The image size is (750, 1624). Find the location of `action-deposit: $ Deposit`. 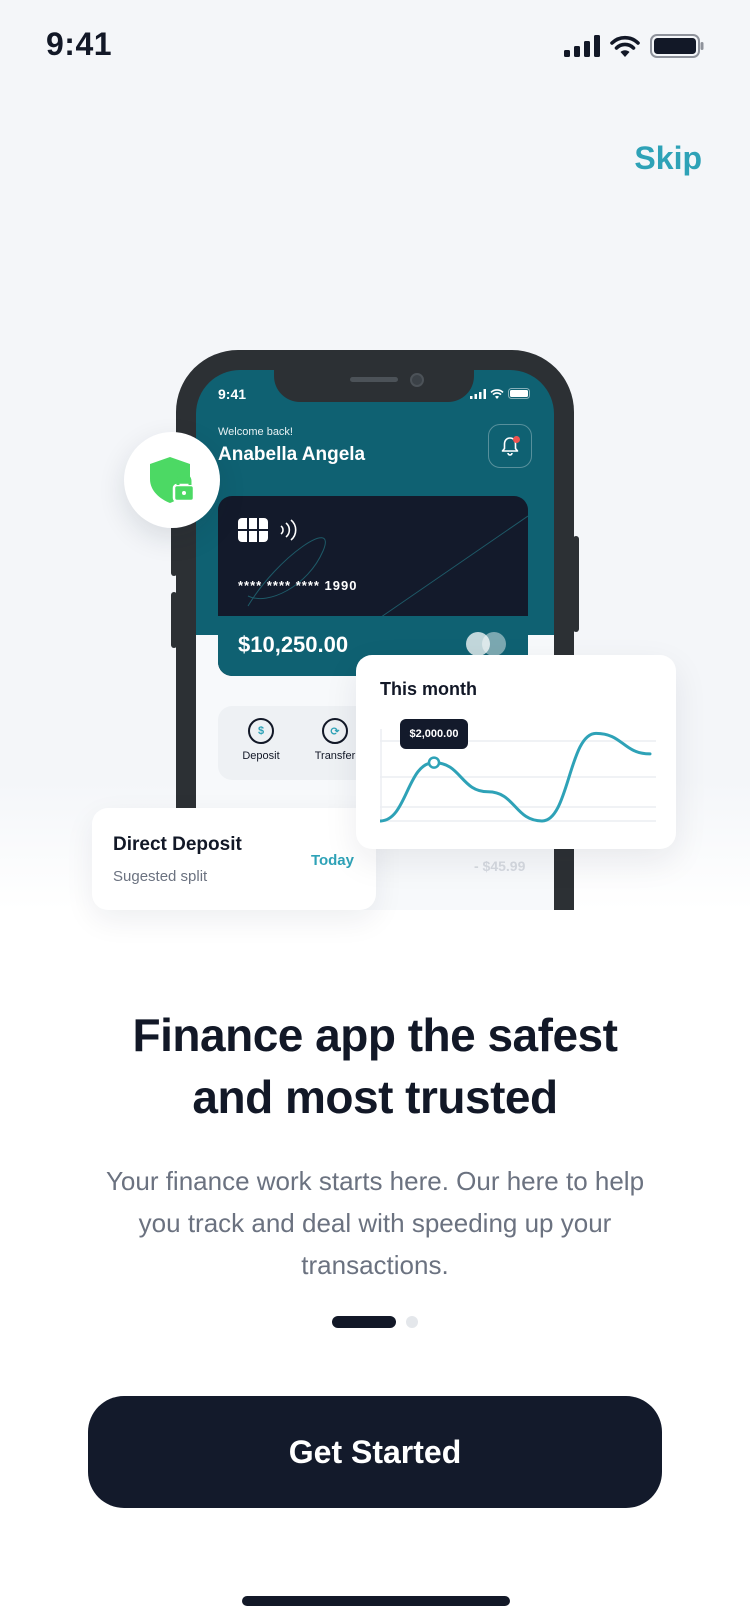

action-deposit: $ Deposit is located at coordinates (261, 740).